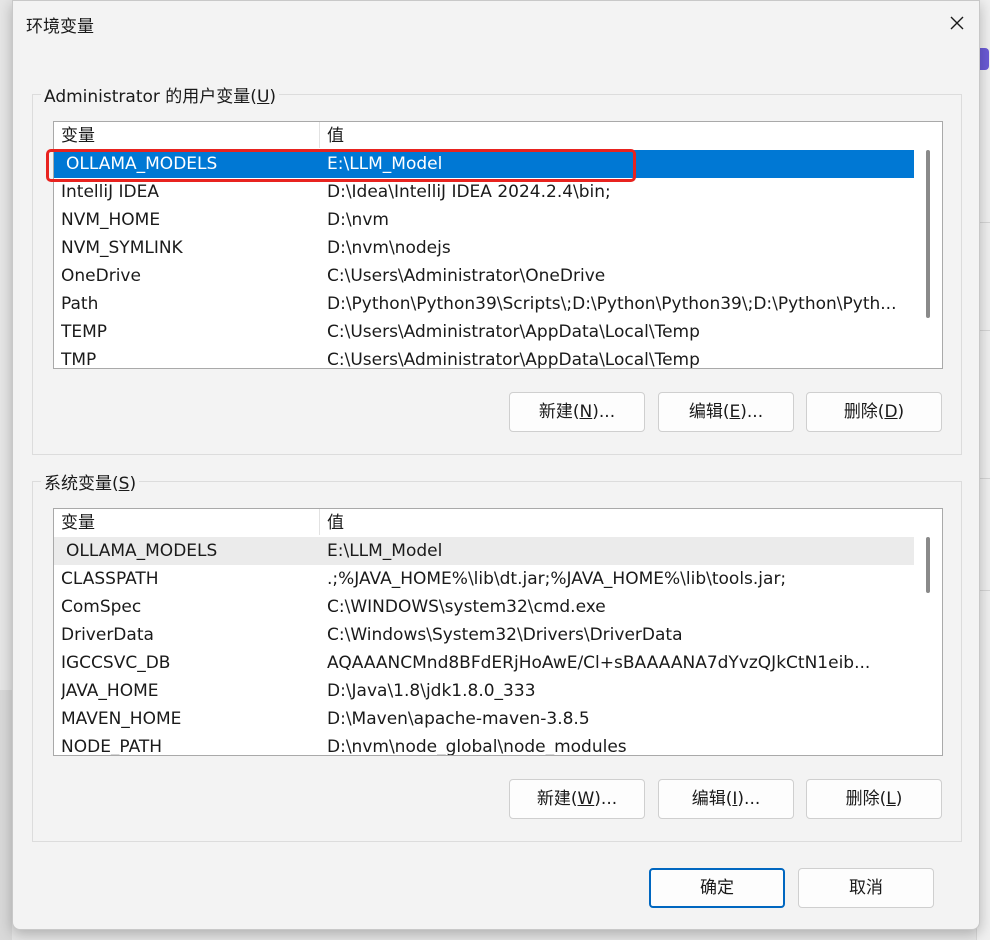  I want to click on table-row-selected: OLLAMA_MODELS E:\LLM_Model, so click(485, 164).